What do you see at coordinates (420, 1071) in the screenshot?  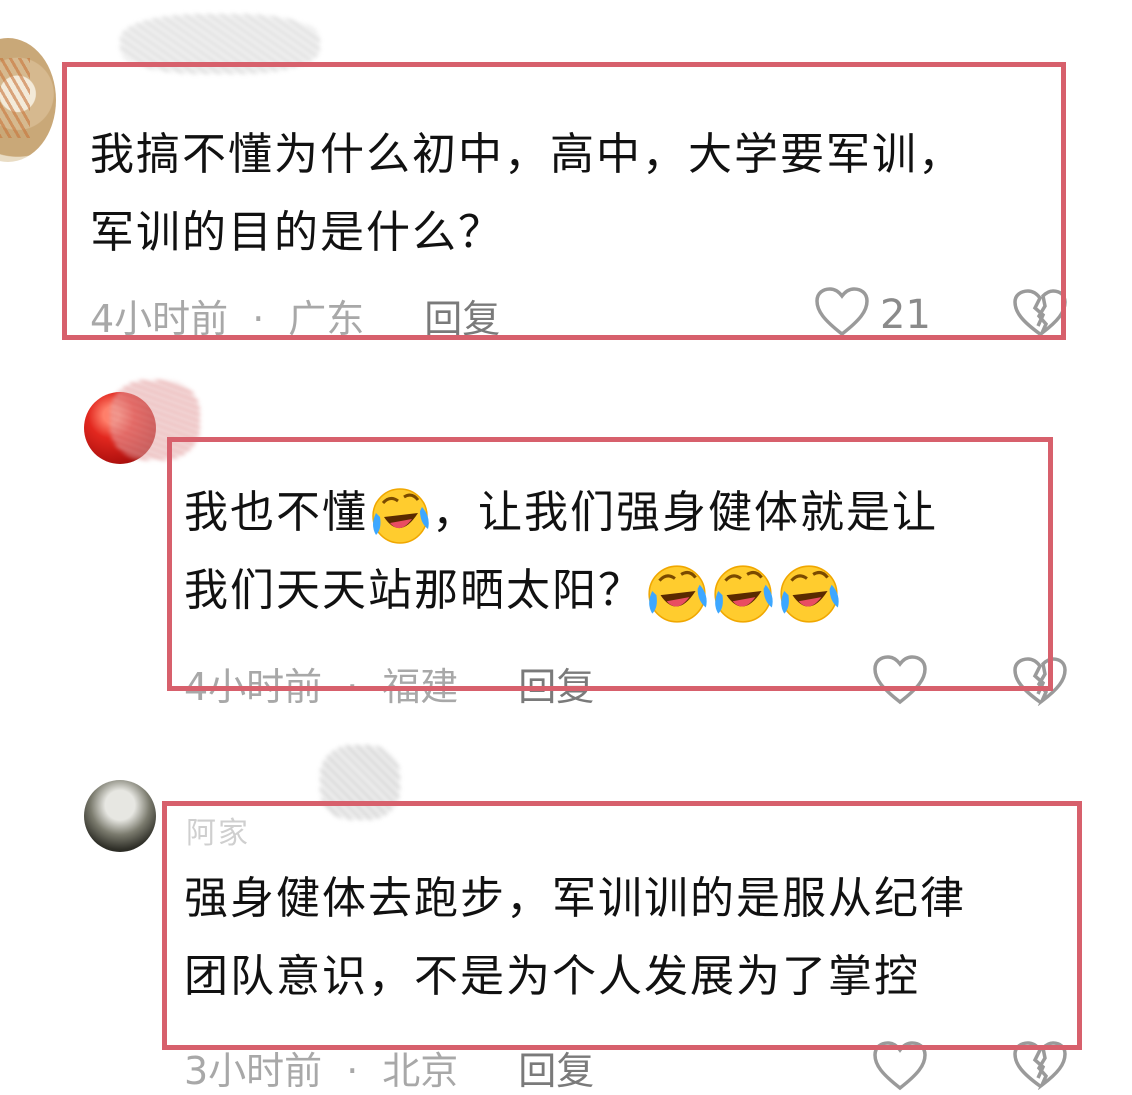 I see `comment-3-location: 北京` at bounding box center [420, 1071].